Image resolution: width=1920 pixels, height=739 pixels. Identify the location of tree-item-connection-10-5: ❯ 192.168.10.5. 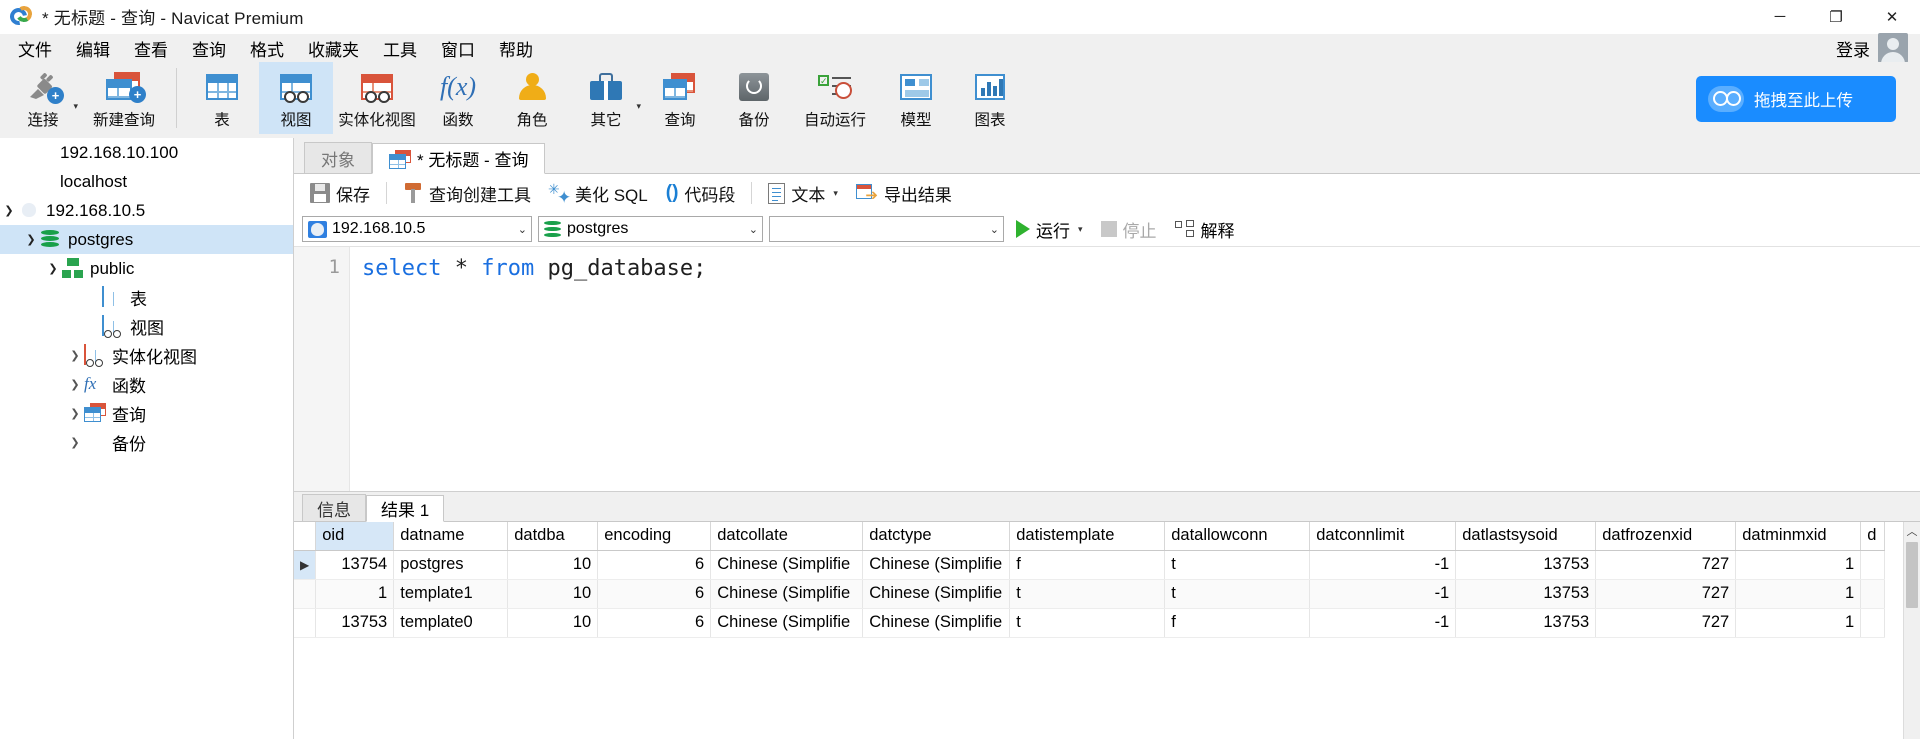
(146, 210).